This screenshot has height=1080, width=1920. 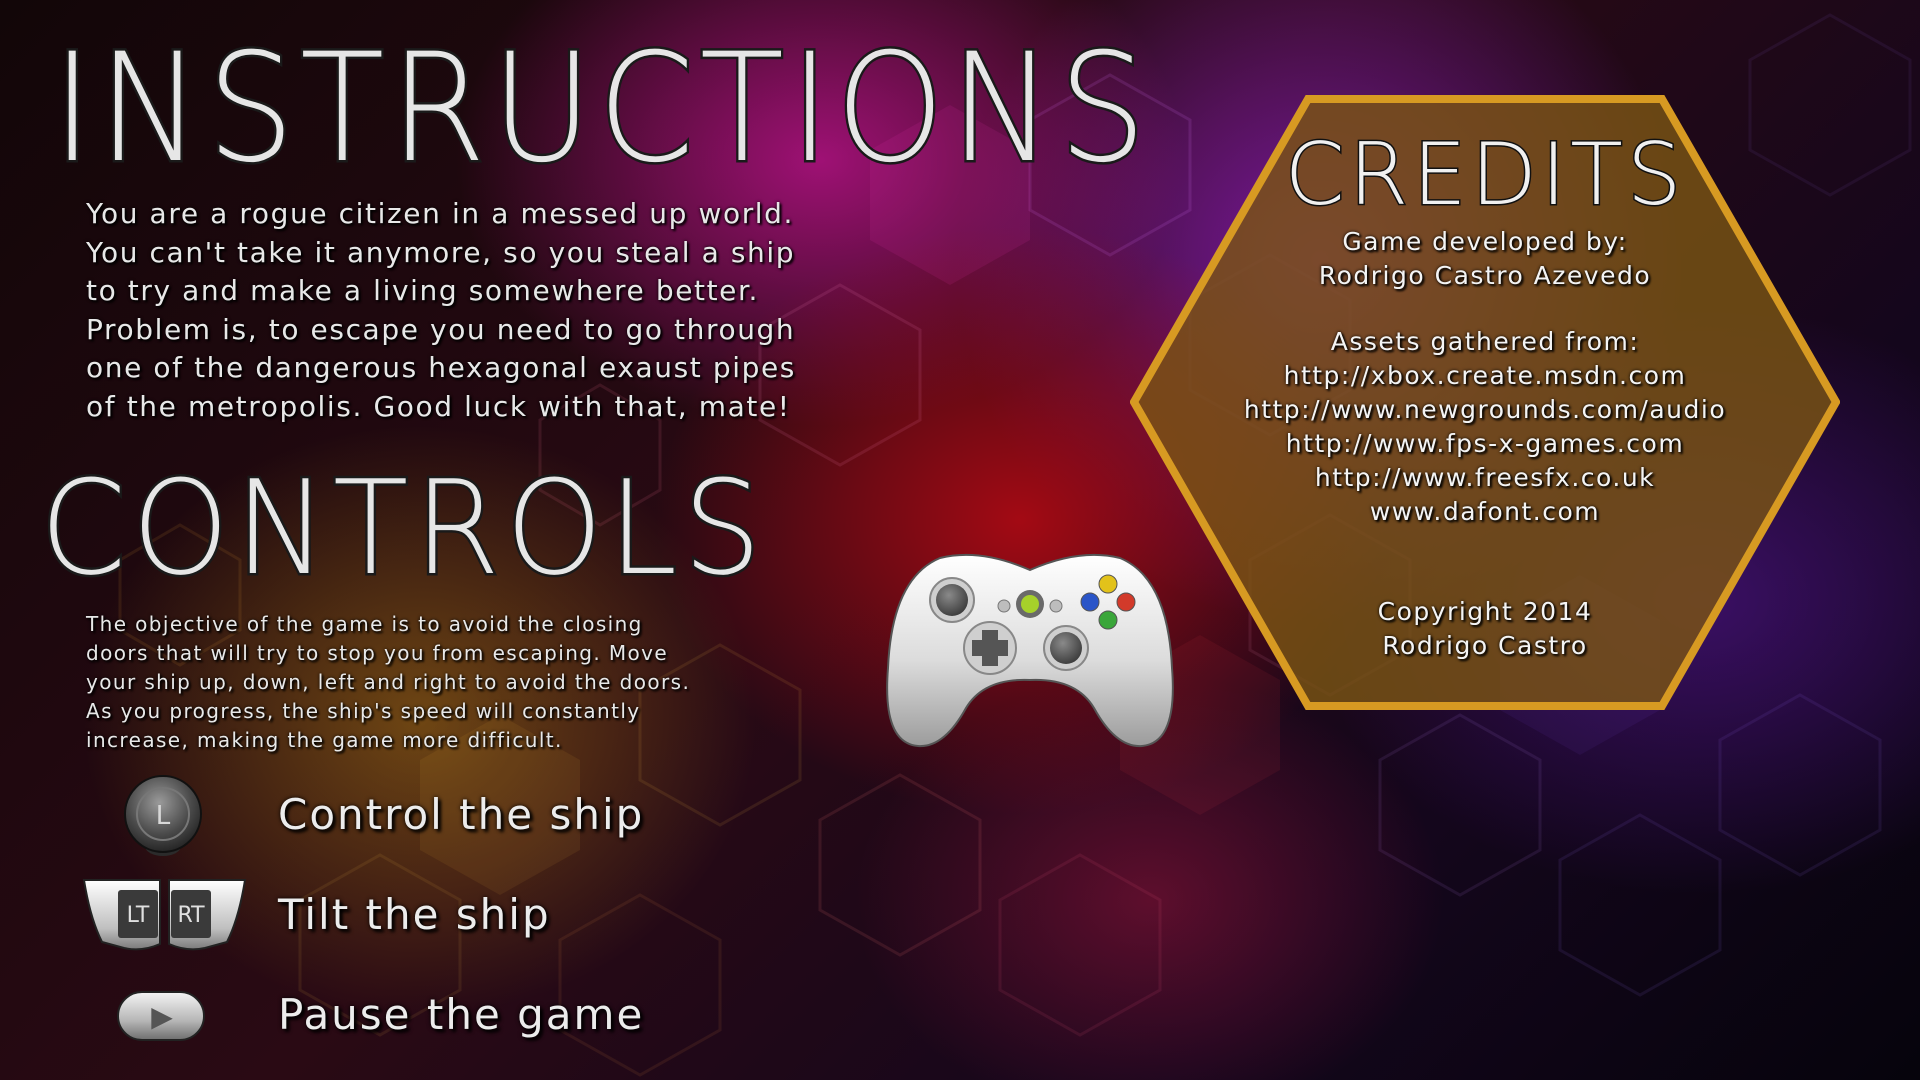 I want to click on copyright-holder: Rodrigo Castro, so click(x=1485, y=645).